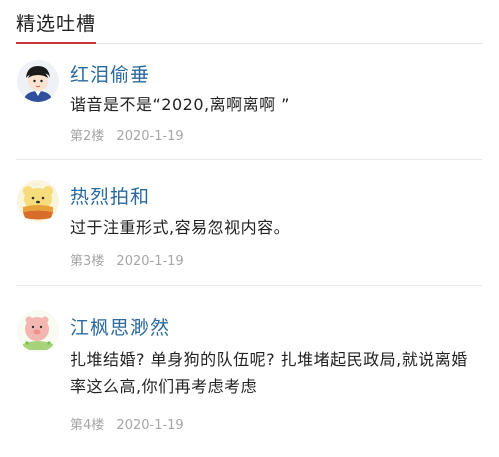  Describe the element at coordinates (120, 328) in the screenshot. I see `comment-username: 江枫思渺然` at that location.